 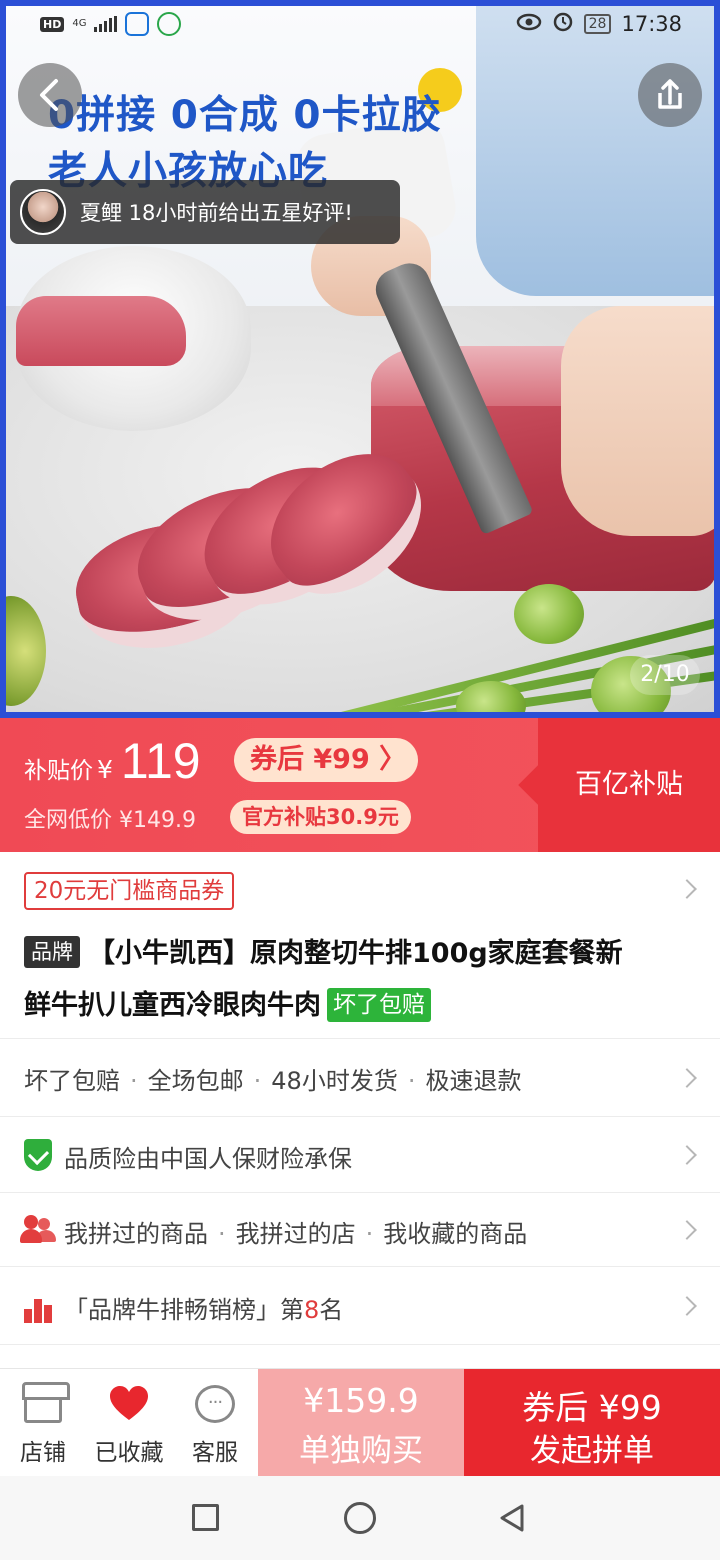 I want to click on bottom-action-bar: 店铺 已收藏 客服 ¥159.9 单独购买 券后 ¥99 发起拼单, so click(x=360, y=1422).